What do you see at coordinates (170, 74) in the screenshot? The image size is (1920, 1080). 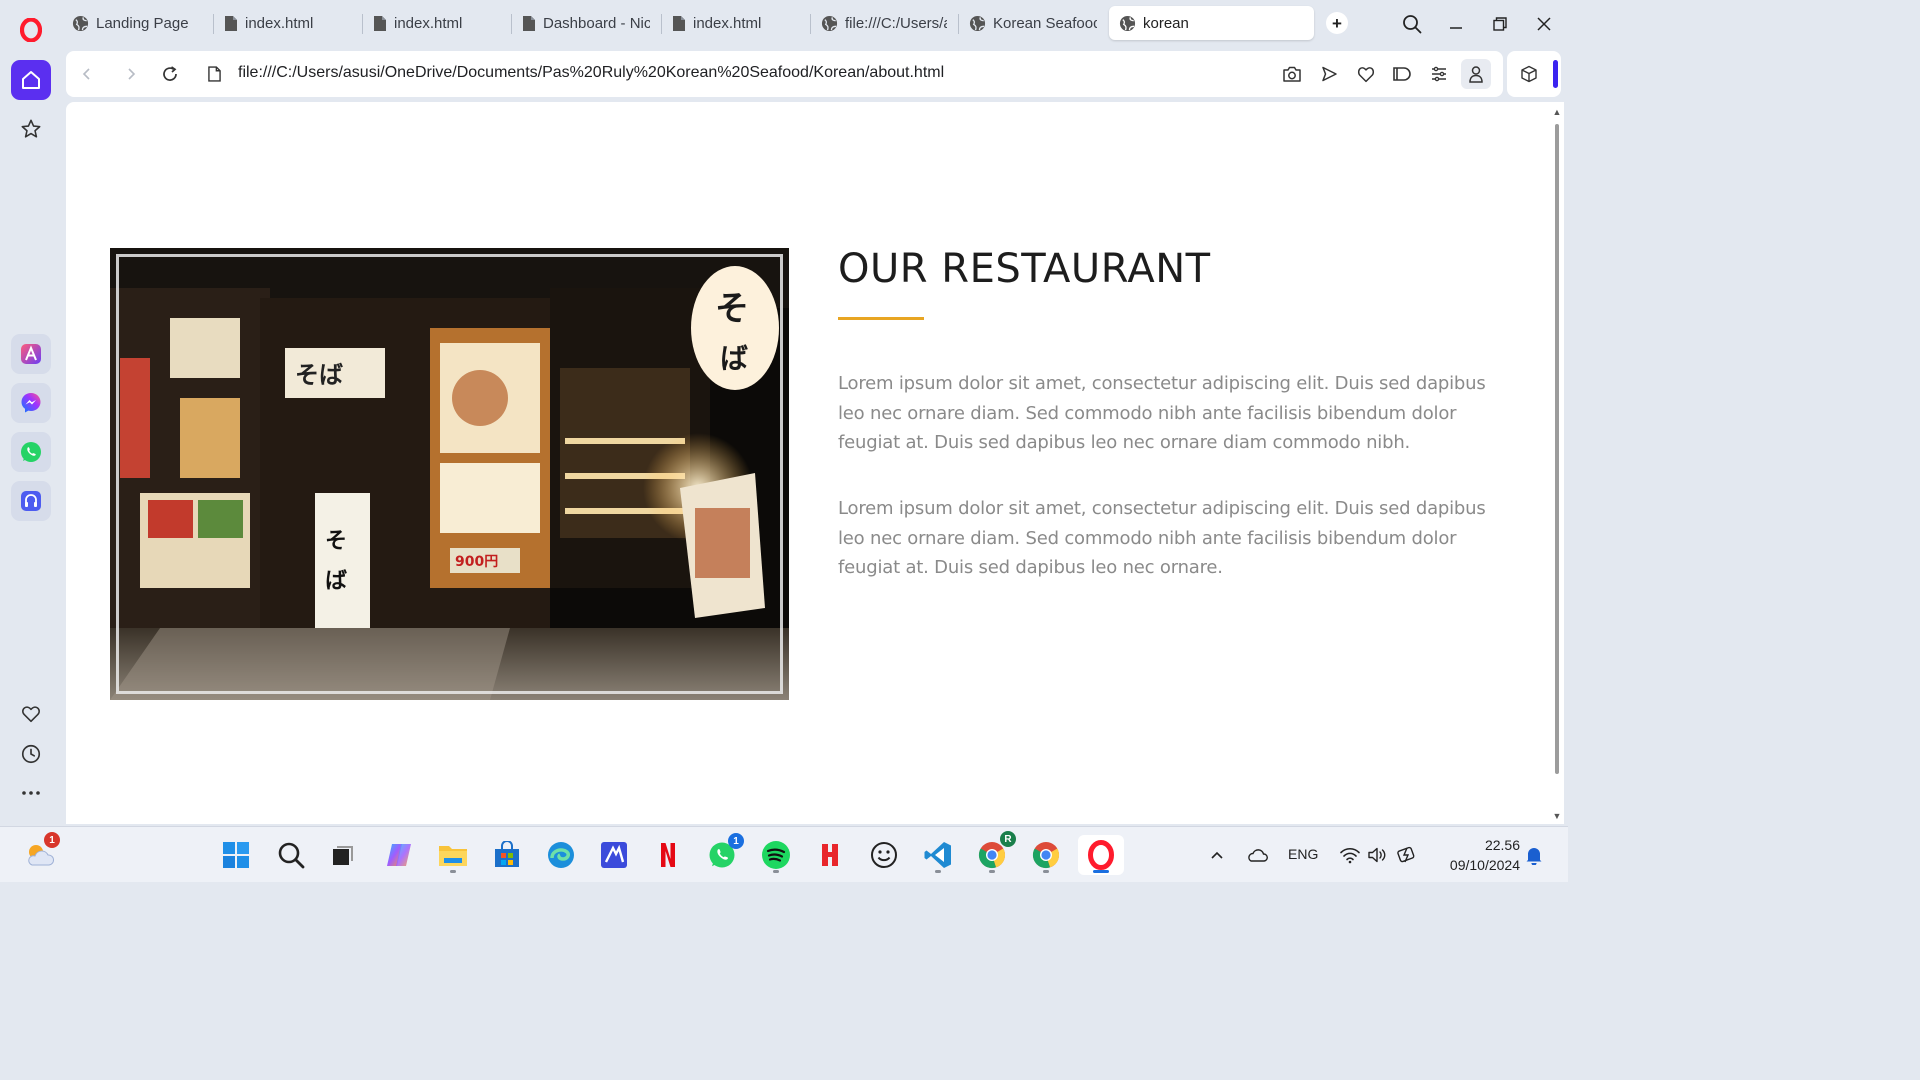 I see `reload-icon` at bounding box center [170, 74].